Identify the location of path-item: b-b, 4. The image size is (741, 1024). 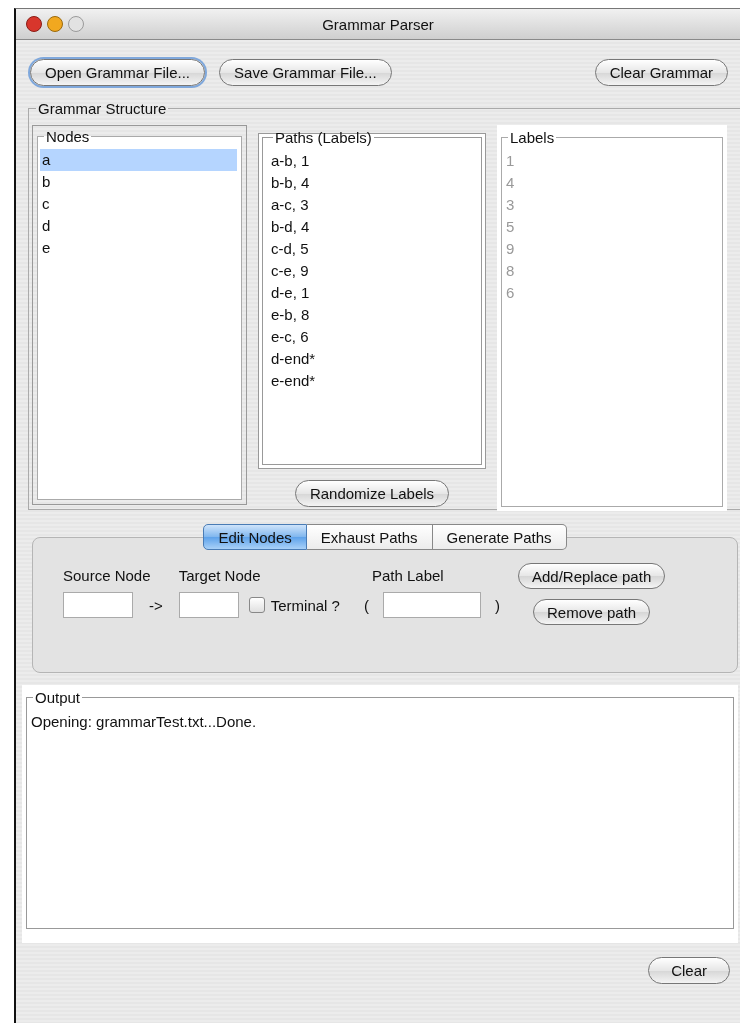
(375, 183).